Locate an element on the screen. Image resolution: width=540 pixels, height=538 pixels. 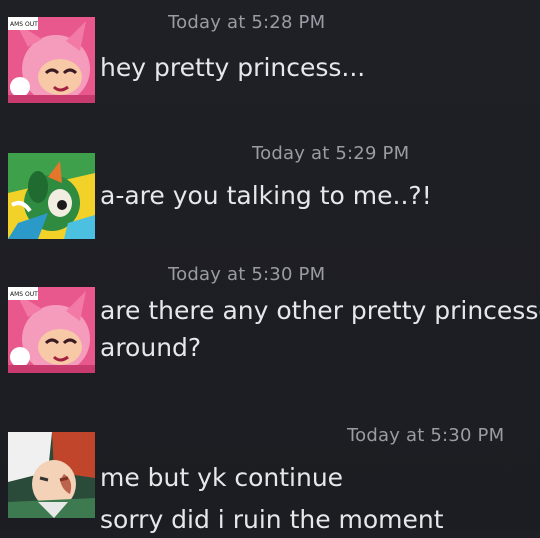
green-character-avatar-image is located at coordinates (51, 196).